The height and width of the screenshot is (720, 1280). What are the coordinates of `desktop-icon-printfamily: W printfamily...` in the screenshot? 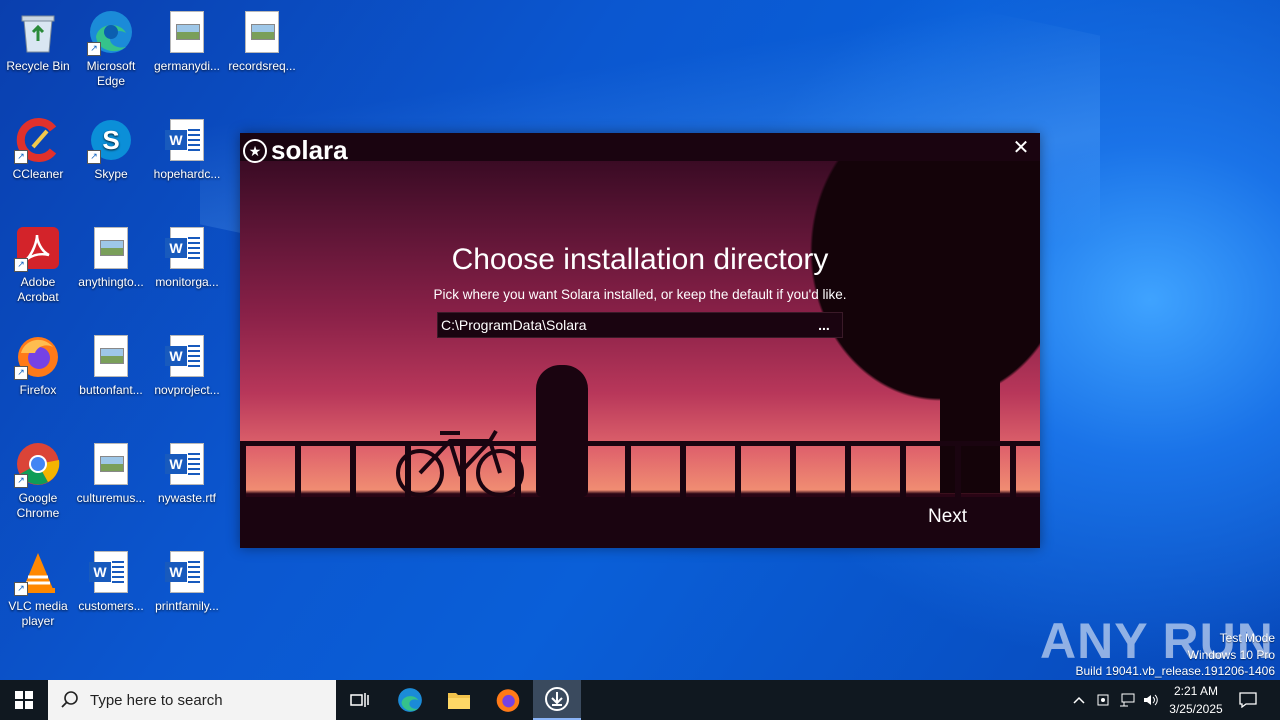 It's located at (187, 581).